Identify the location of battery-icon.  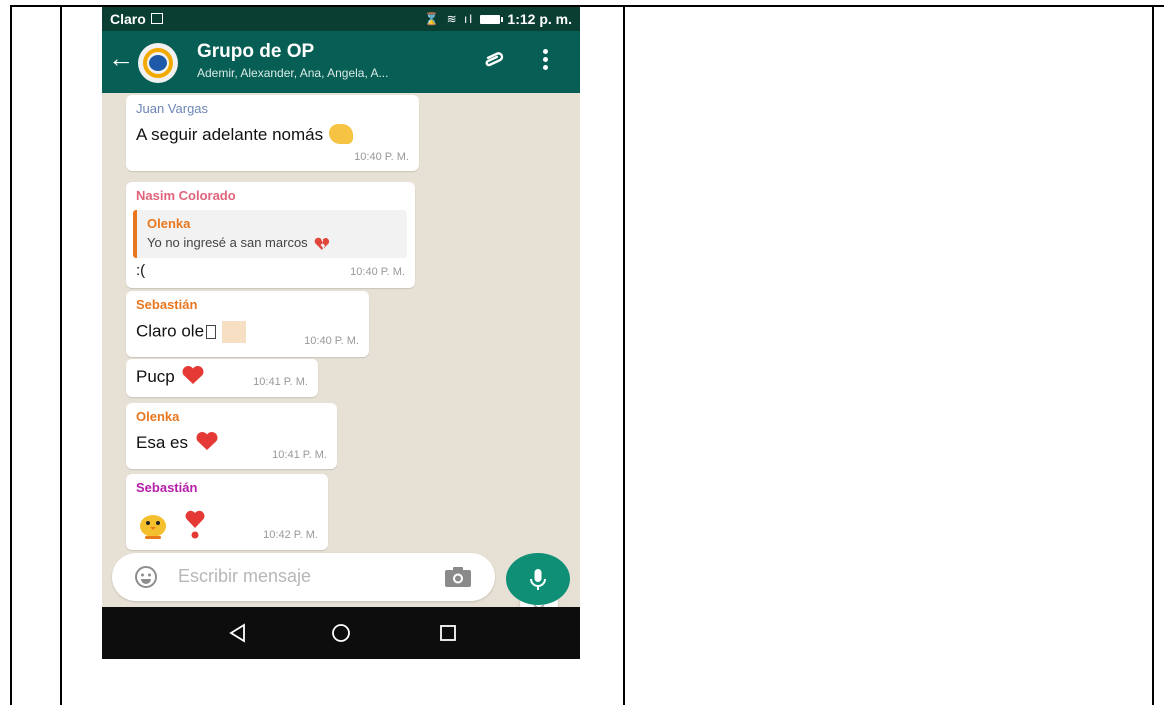
(491, 19).